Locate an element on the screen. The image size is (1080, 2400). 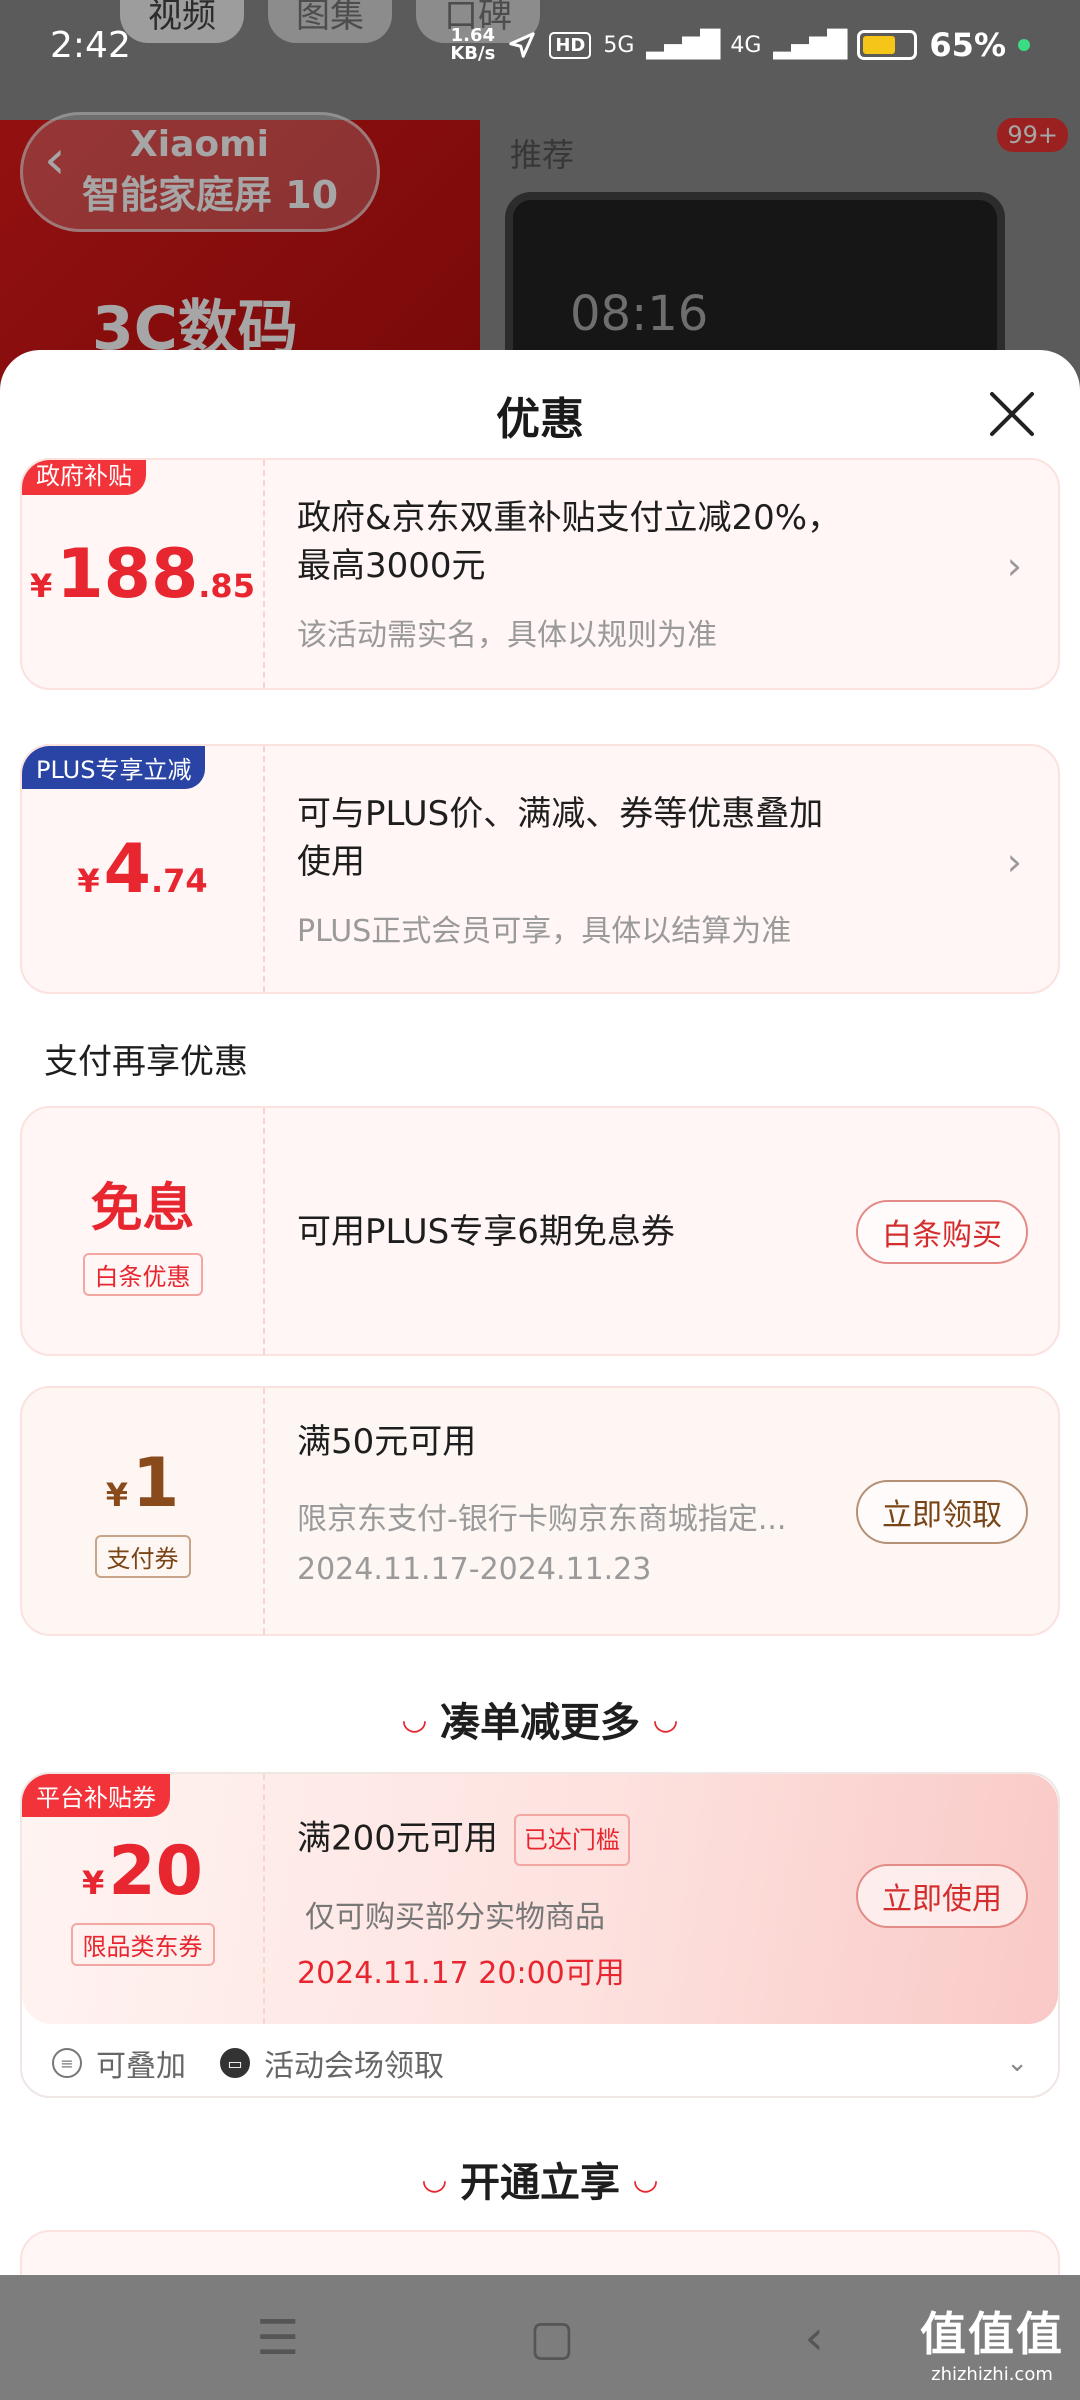
stack-icon: ≡ is located at coordinates (67, 2063).